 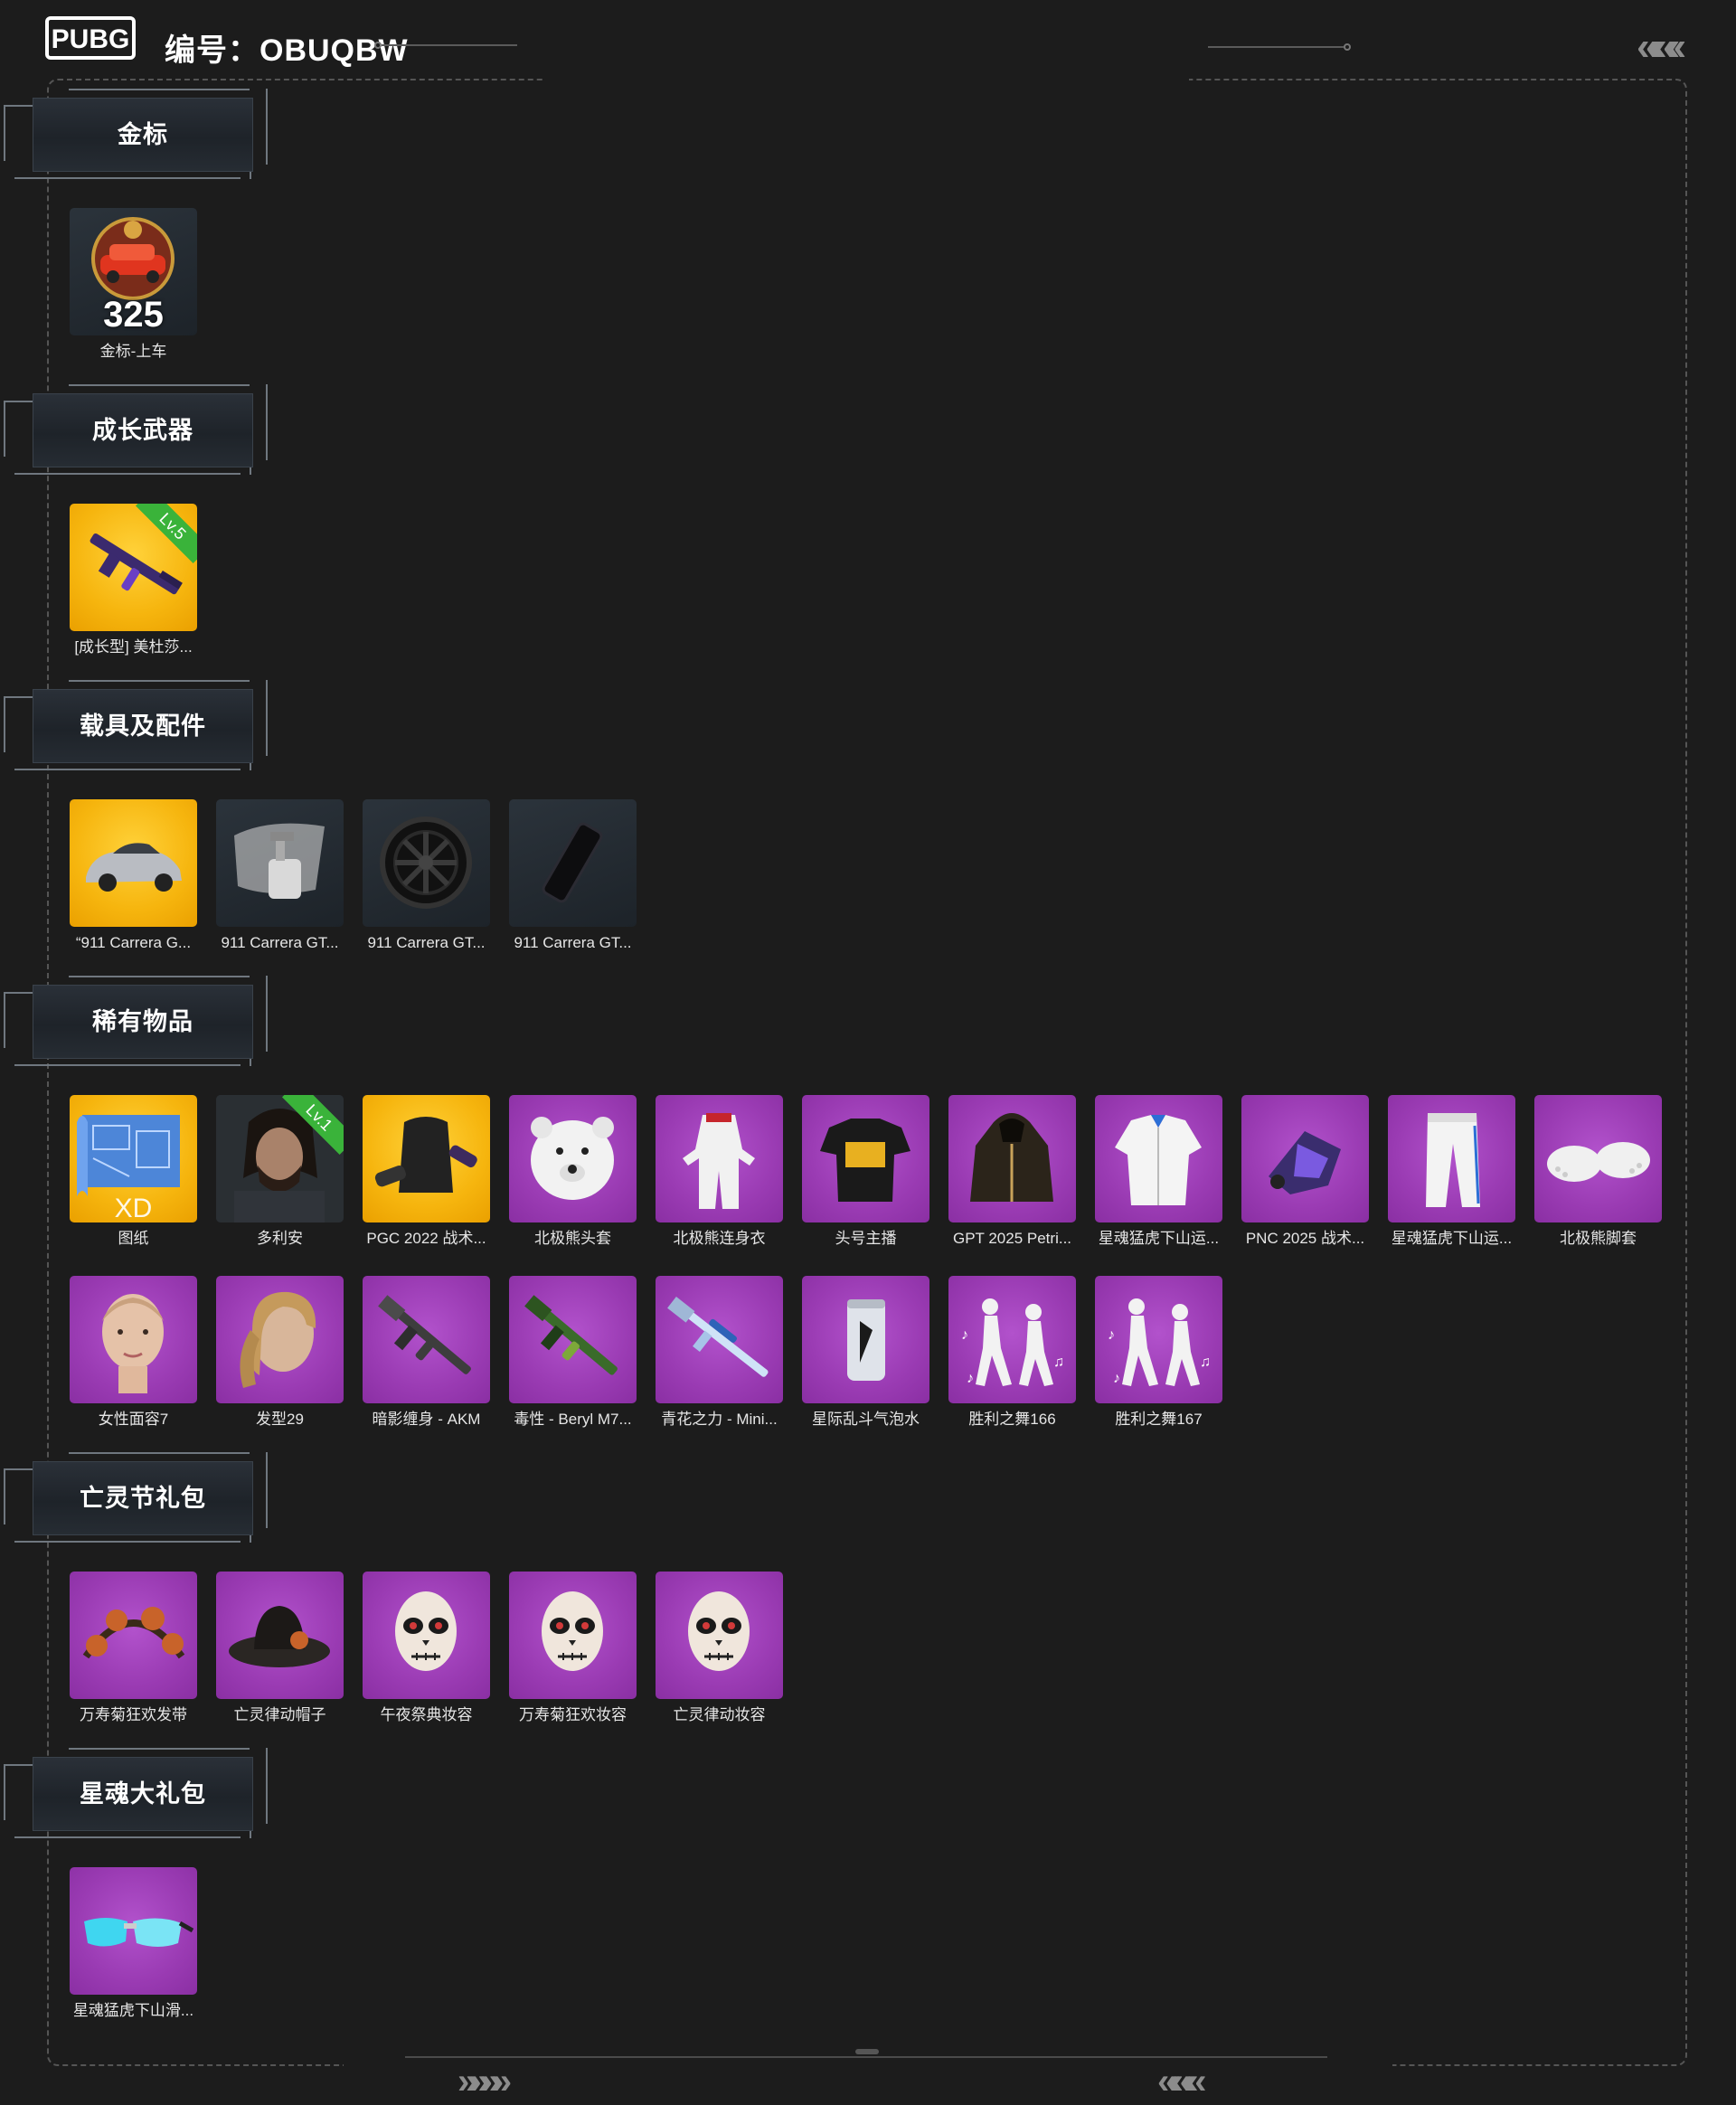 What do you see at coordinates (142, 1021) in the screenshot?
I see `section-title: 稀有物品` at bounding box center [142, 1021].